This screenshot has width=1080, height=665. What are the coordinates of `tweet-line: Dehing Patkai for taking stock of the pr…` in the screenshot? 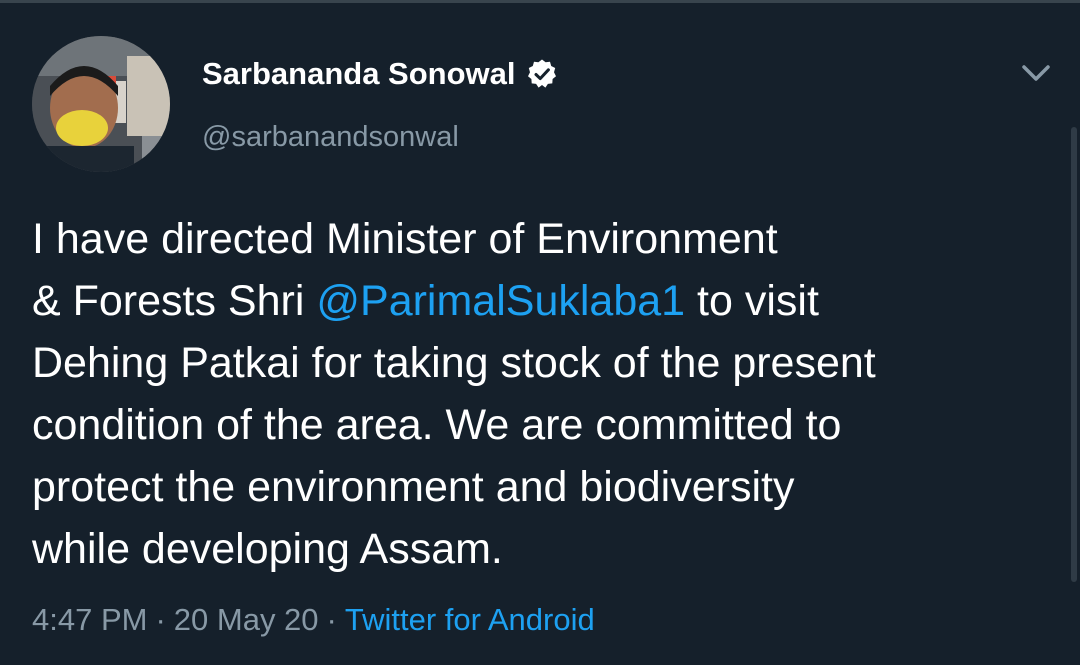 It's located at (454, 363).